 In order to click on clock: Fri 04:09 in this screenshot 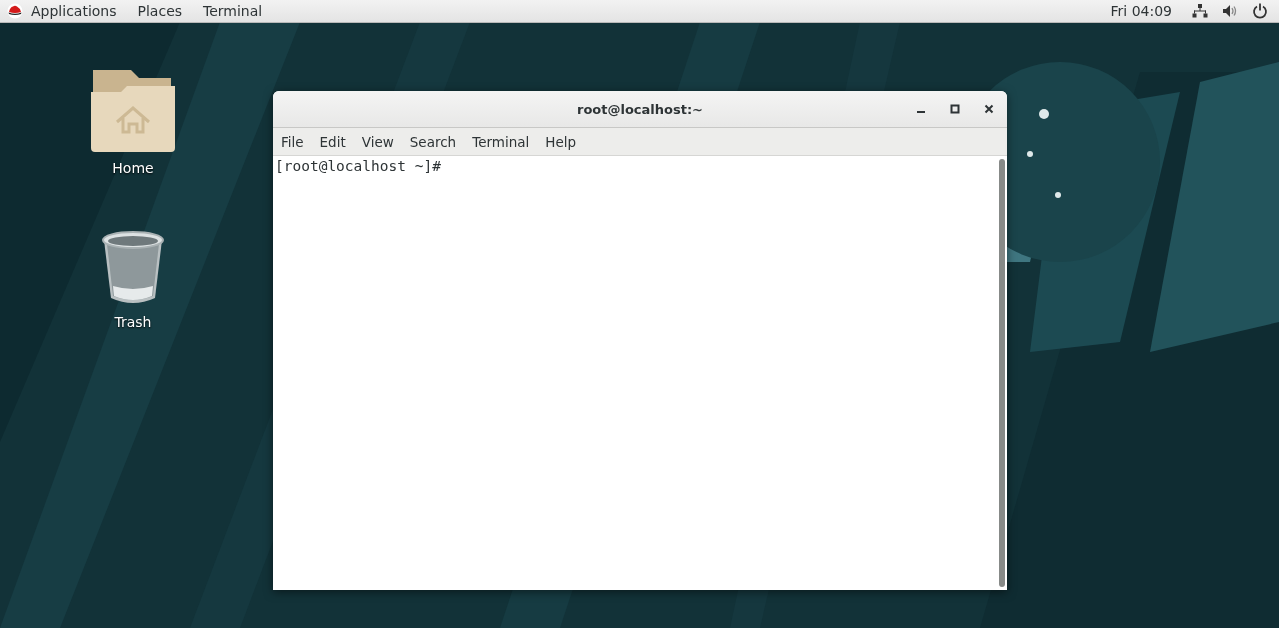, I will do `click(1141, 11)`.